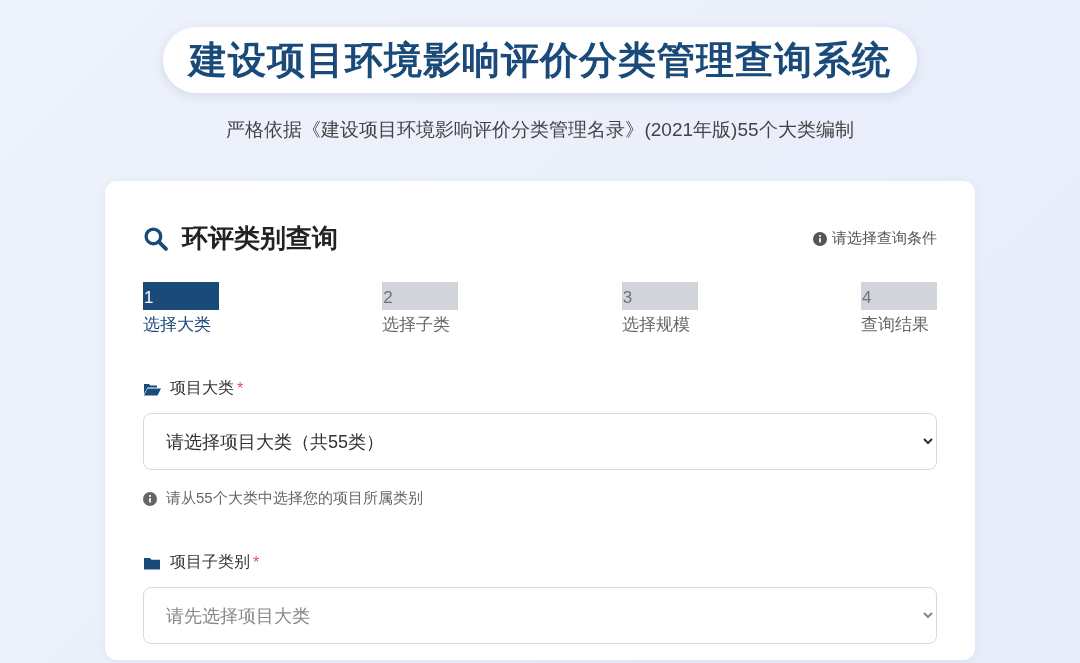  Describe the element at coordinates (417, 325) in the screenshot. I see `step-label: 选择子类` at that location.